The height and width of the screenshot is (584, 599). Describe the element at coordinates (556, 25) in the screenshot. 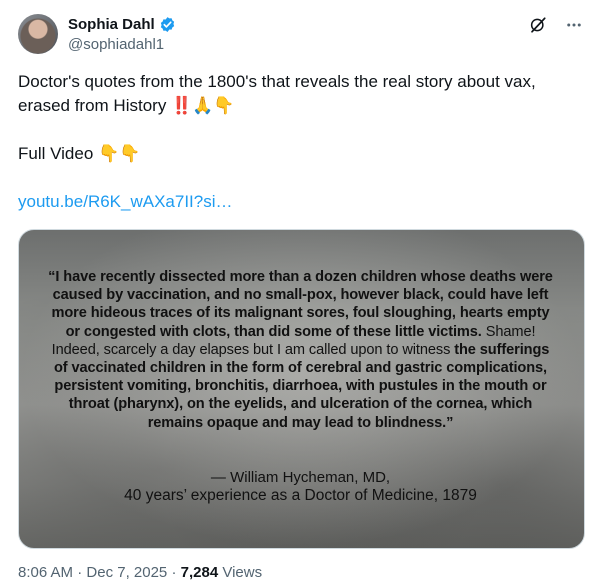

I see `header-actions` at that location.